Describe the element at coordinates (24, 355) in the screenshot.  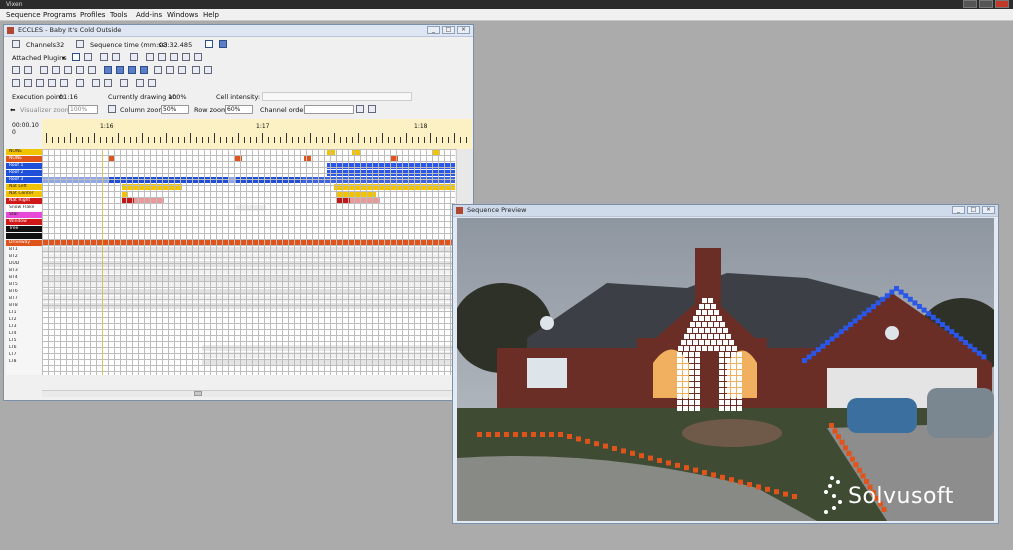
I see `channel-row: LT7` at that location.